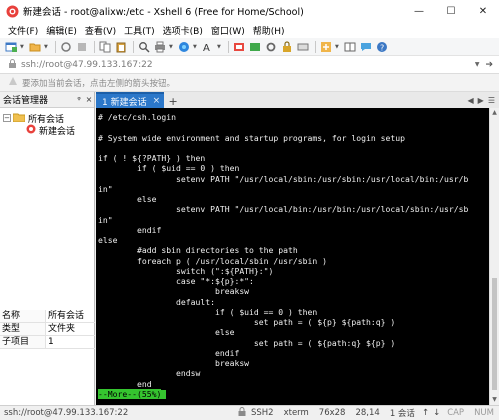 The height and width of the screenshot is (420, 499). What do you see at coordinates (47, 329) in the screenshot?
I see `session-properties: 名称 所有会话 类型 文件夹 子项目 1` at bounding box center [47, 329].